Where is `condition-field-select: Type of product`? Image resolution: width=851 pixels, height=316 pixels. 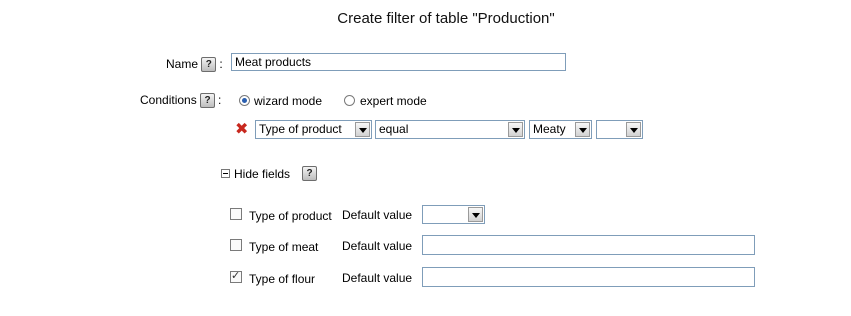
condition-field-select: Type of product is located at coordinates (313, 129).